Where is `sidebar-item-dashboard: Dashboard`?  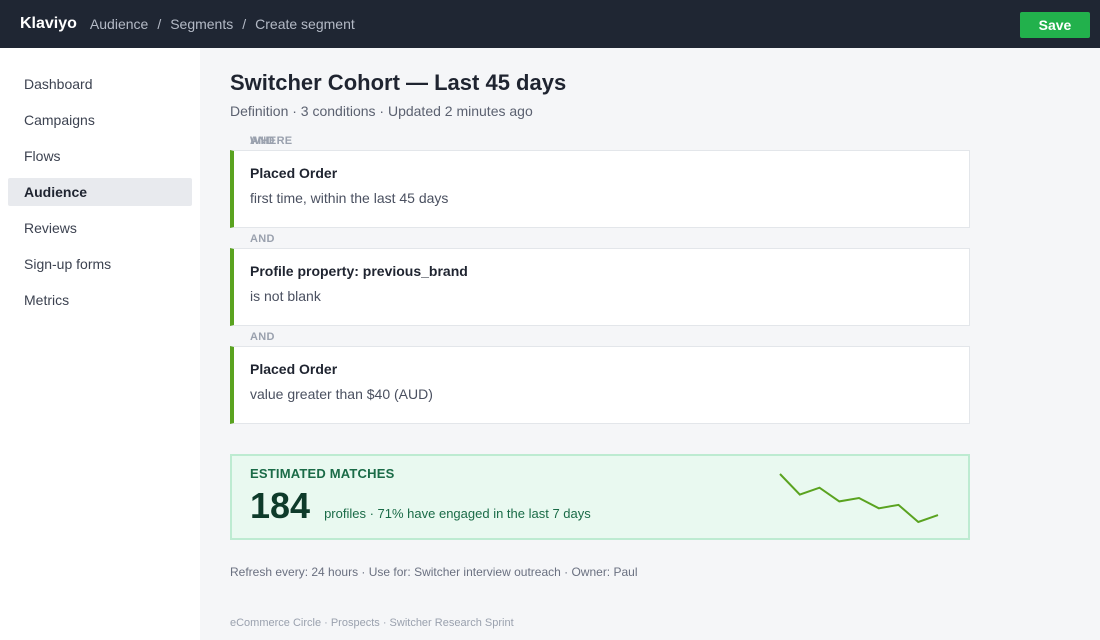
sidebar-item-dashboard: Dashboard is located at coordinates (100, 84).